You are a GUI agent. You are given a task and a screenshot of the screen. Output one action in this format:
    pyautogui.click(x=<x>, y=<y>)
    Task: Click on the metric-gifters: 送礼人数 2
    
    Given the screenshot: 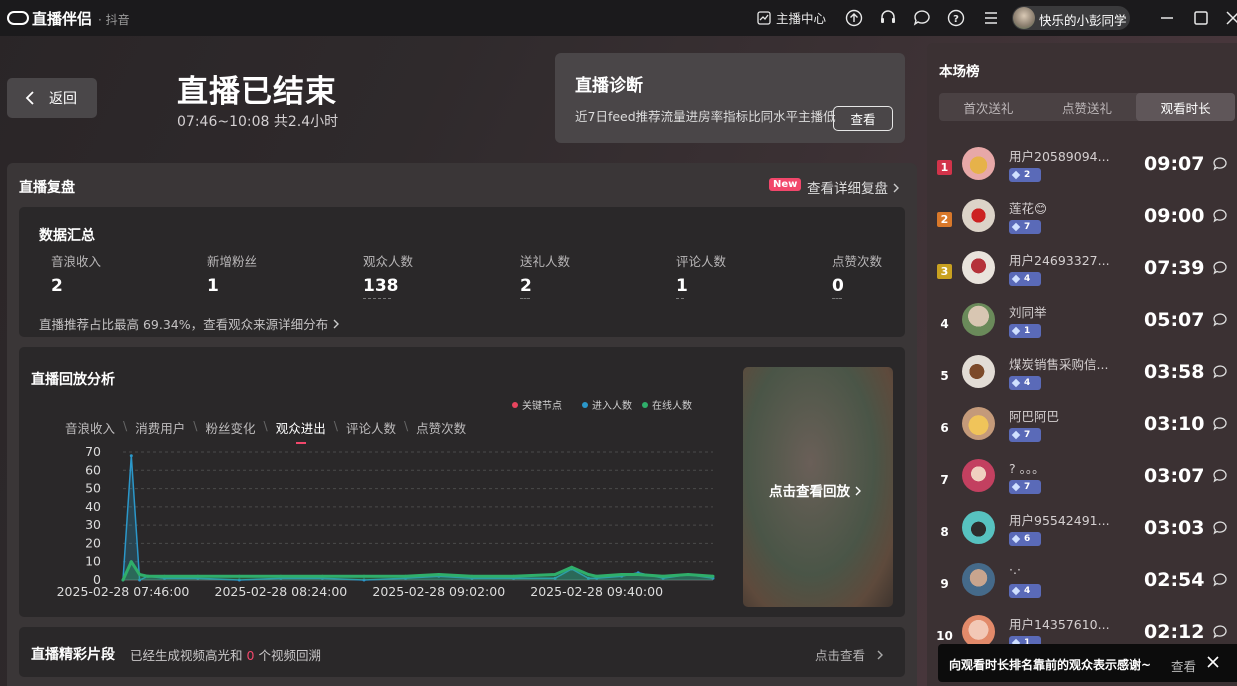 What is the action you would take?
    pyautogui.click(x=545, y=275)
    